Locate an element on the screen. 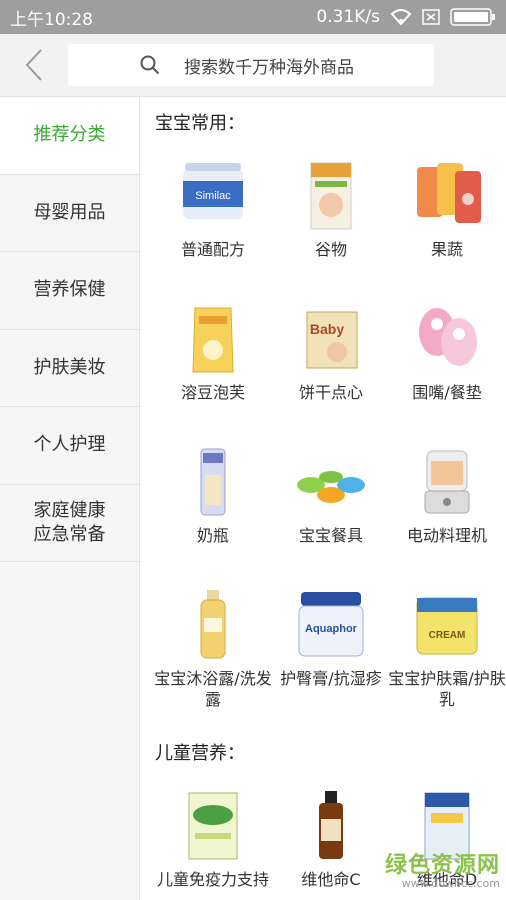 Image resolution: width=506 pixels, height=900 pixels. sim-icon is located at coordinates (431, 17).